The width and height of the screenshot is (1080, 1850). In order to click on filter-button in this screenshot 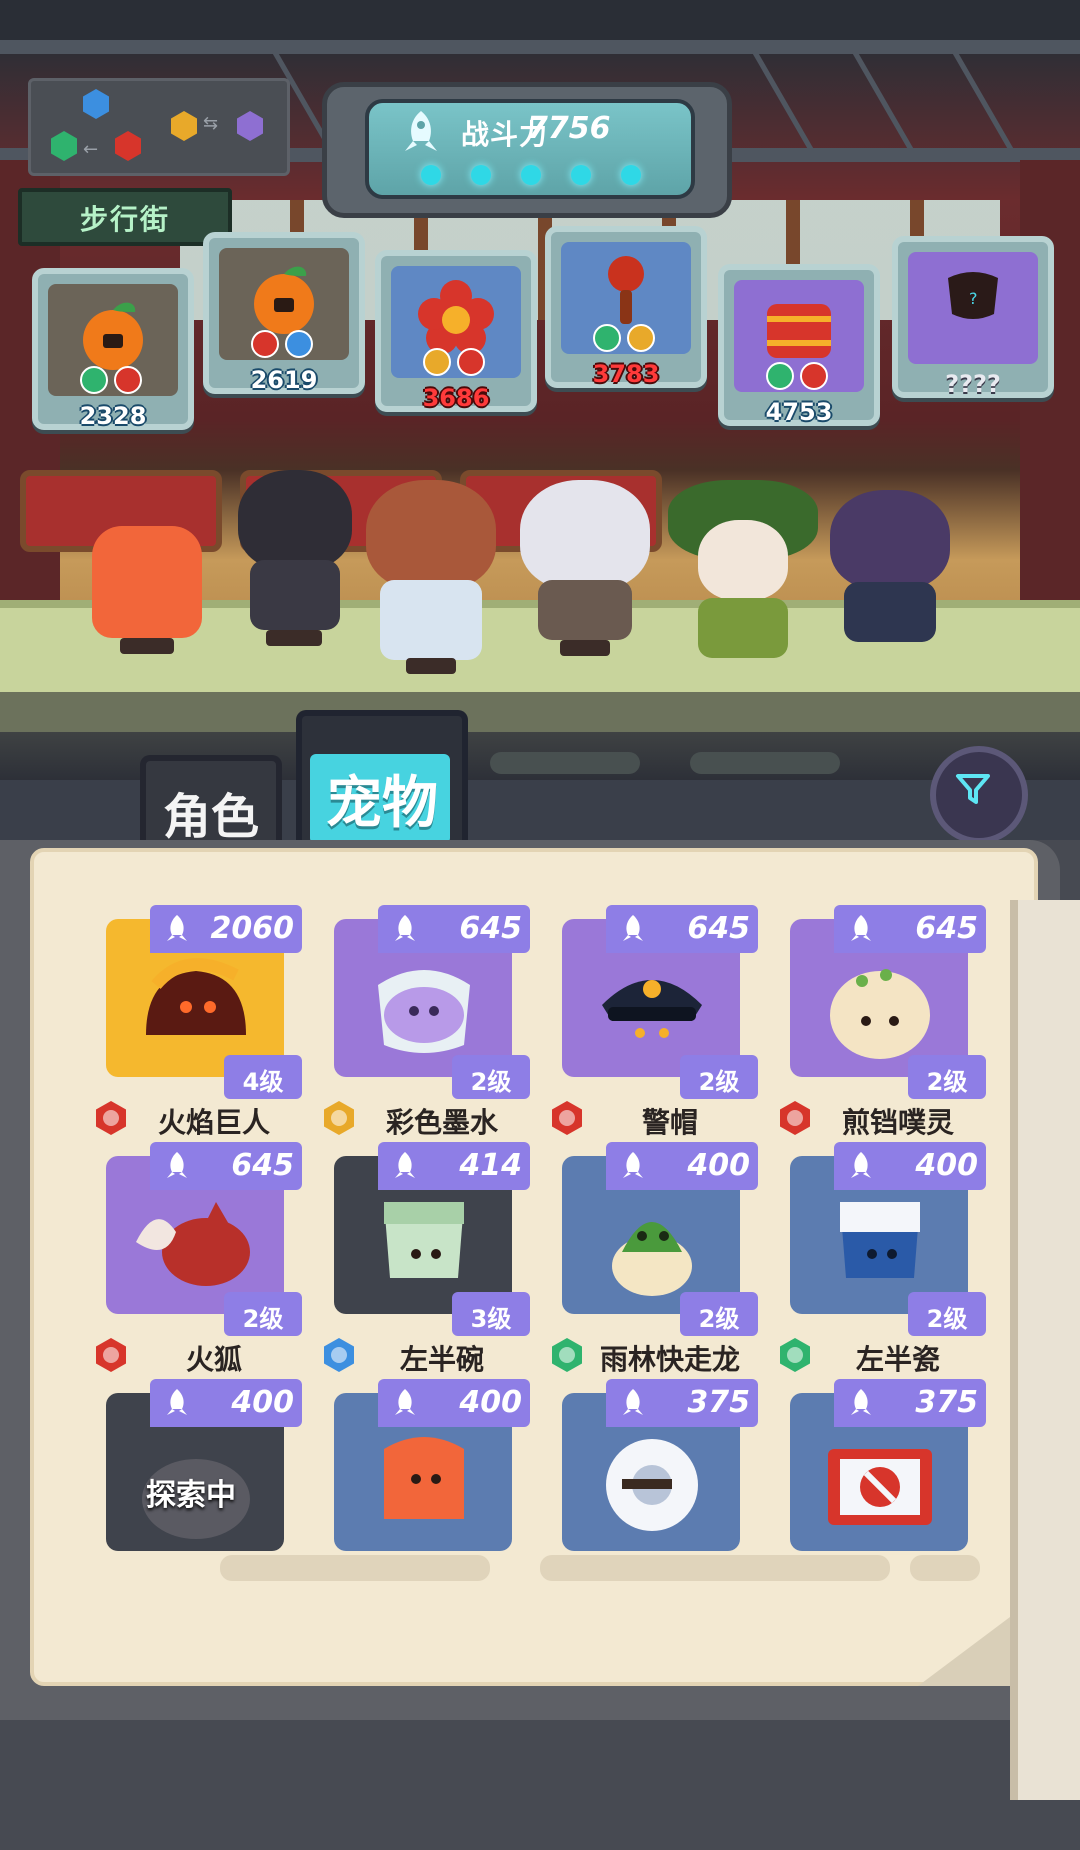, I will do `click(979, 795)`.